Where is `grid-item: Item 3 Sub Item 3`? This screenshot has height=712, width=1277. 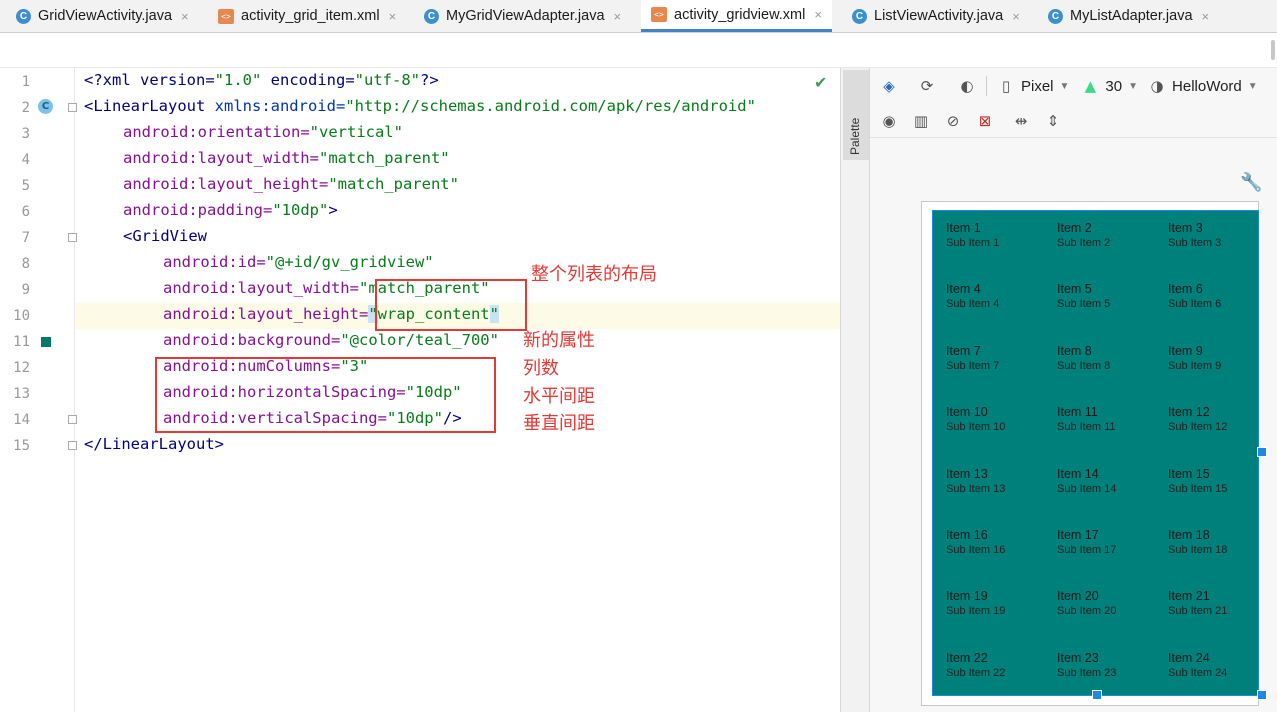 grid-item: Item 3 Sub Item 3 is located at coordinates (1220, 235).